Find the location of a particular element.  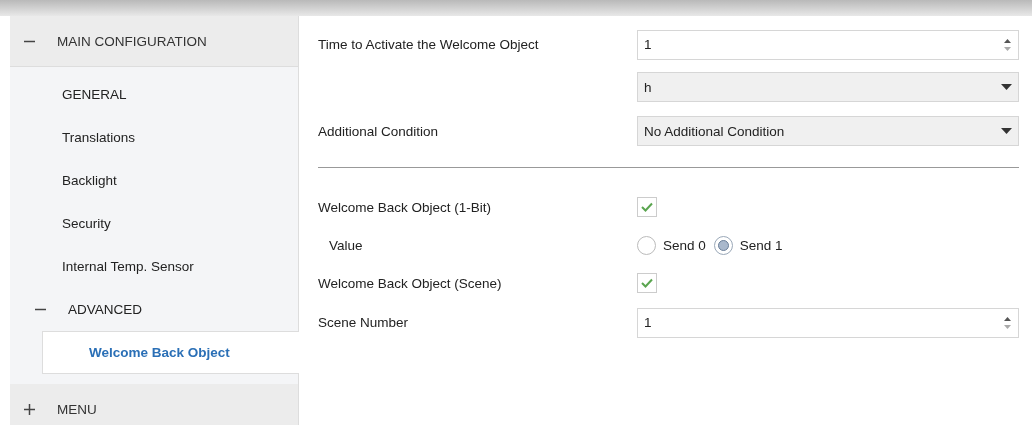

radio-option: Send 1 is located at coordinates (748, 245).